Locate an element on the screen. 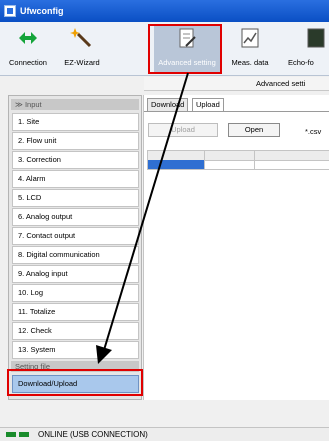  connection-arrows-icon is located at coordinates (28, 38).